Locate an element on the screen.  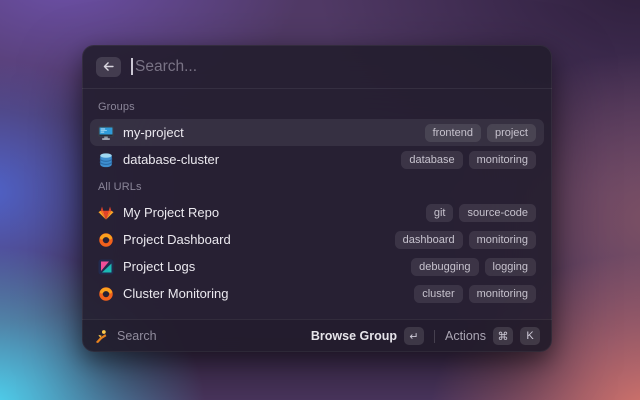
tag-badge: cluster is located at coordinates (438, 293).